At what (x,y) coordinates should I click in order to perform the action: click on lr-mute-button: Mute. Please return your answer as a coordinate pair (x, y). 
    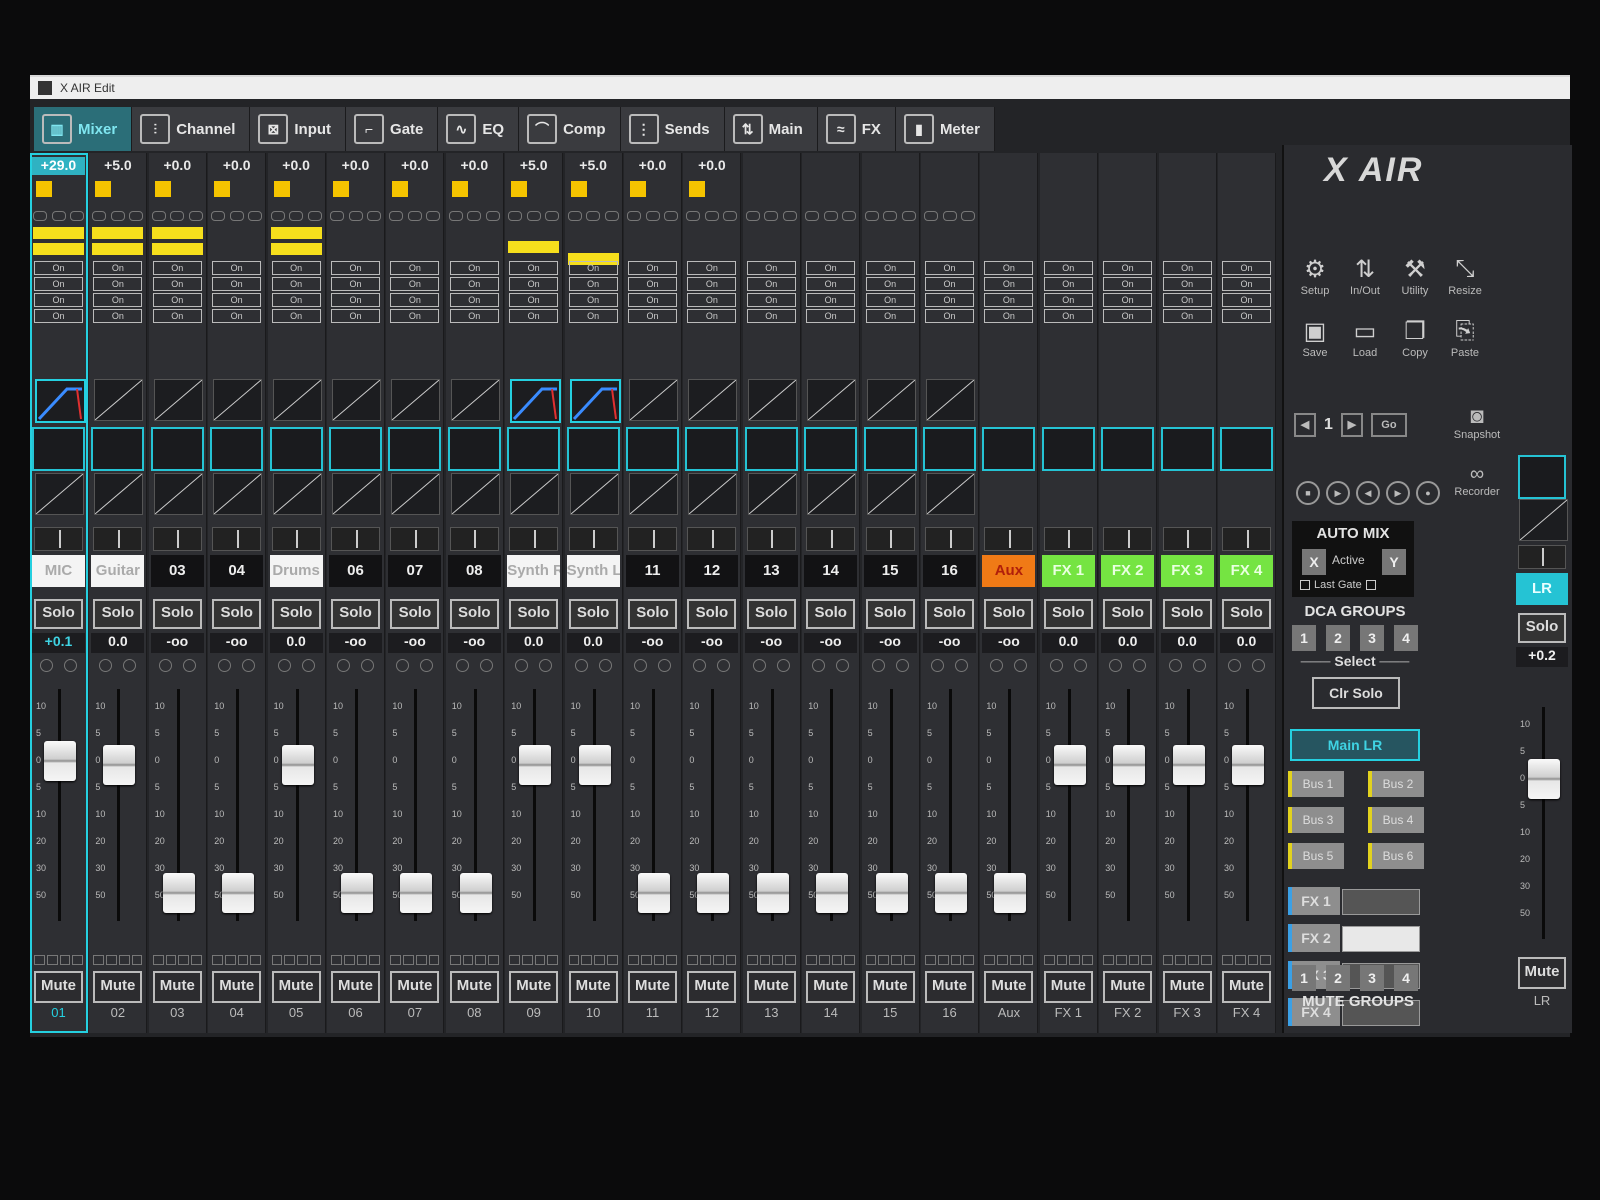
    Looking at the image, I should click on (1542, 973).